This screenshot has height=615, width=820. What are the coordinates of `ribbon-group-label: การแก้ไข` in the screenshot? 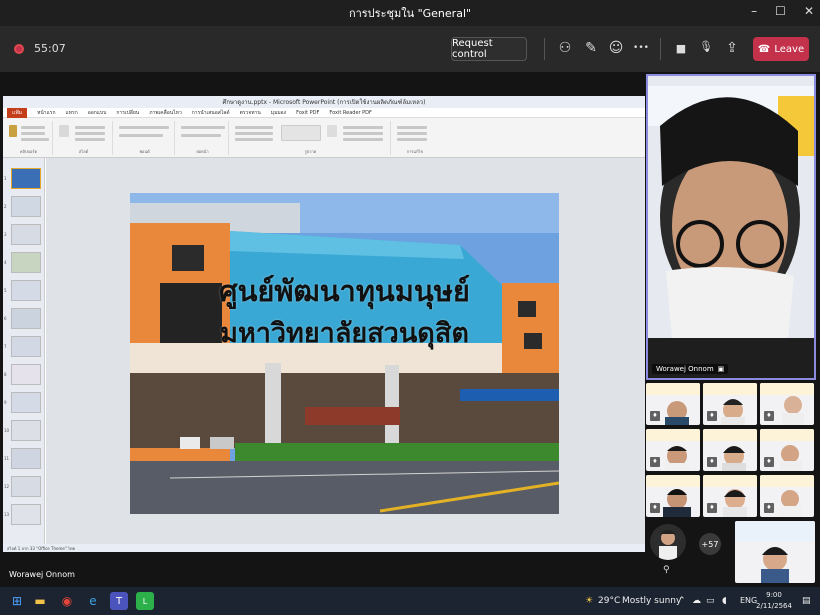 It's located at (415, 151).